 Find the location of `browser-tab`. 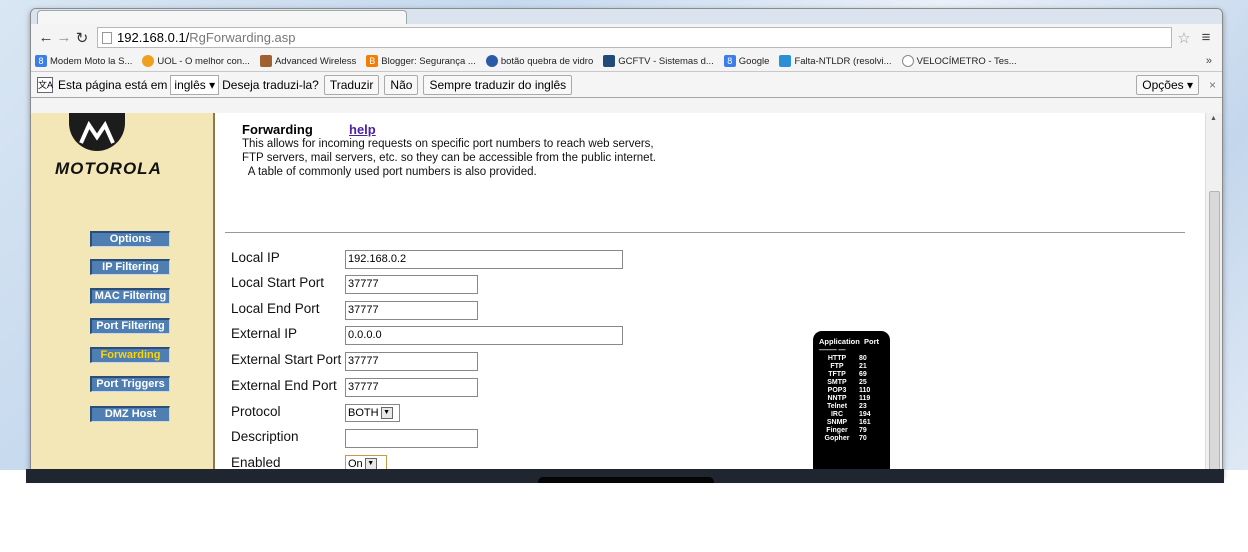

browser-tab is located at coordinates (222, 17).